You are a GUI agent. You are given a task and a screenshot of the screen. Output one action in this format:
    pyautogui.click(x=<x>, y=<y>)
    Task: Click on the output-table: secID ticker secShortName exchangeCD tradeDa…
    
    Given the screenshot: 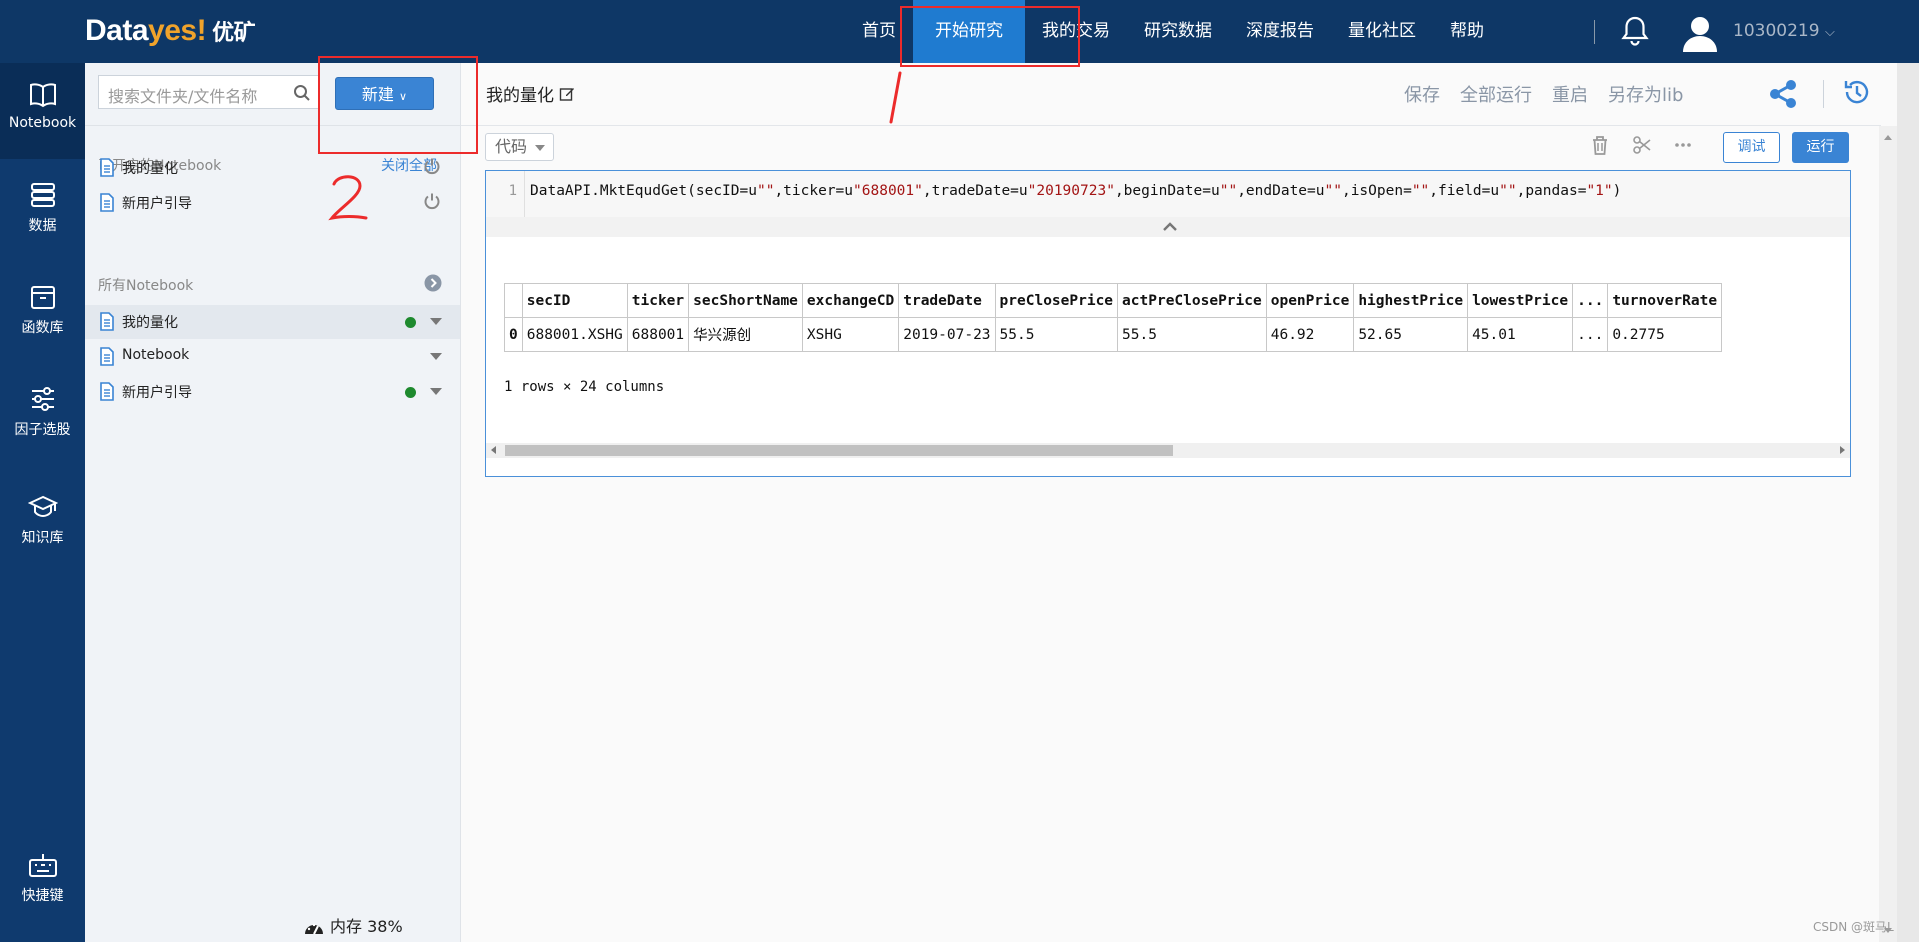 What is the action you would take?
    pyautogui.click(x=1113, y=317)
    